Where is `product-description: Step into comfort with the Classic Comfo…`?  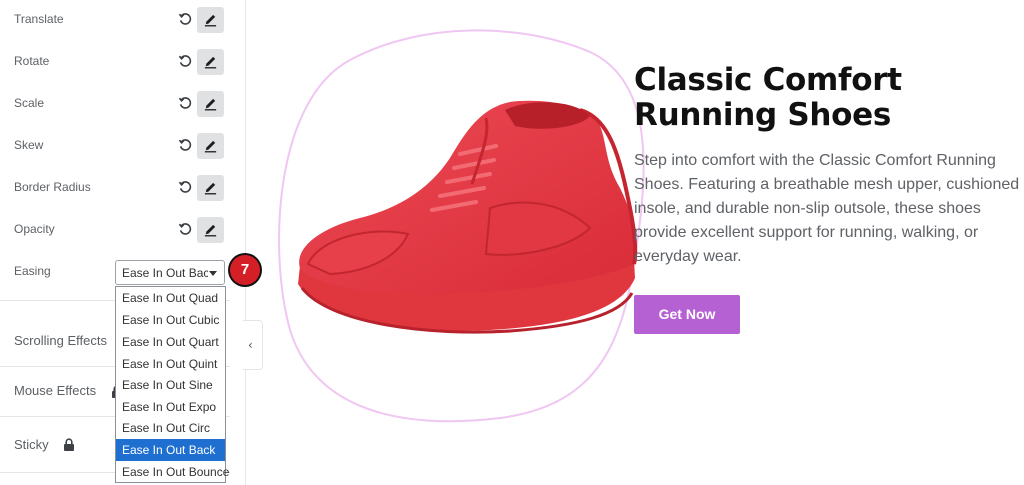 product-description: Step into comfort with the Classic Comfo… is located at coordinates (827, 208).